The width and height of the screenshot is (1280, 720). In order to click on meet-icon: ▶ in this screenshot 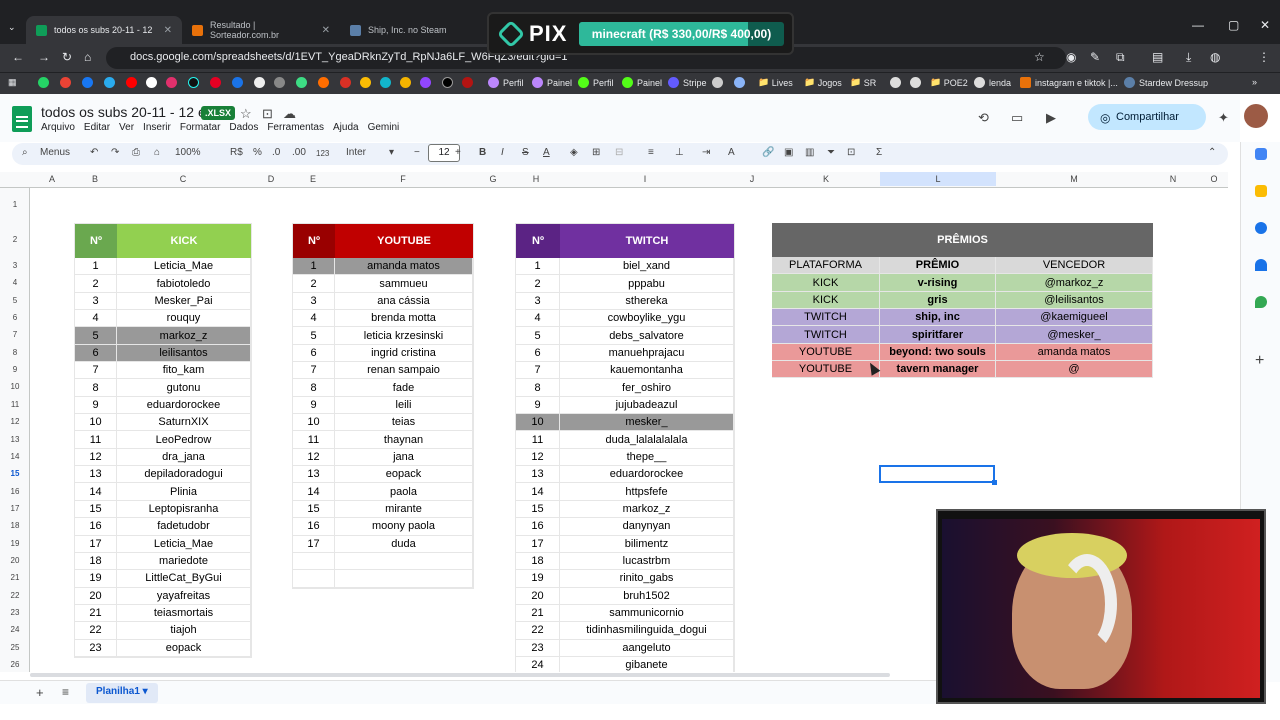, I will do `click(1051, 118)`.